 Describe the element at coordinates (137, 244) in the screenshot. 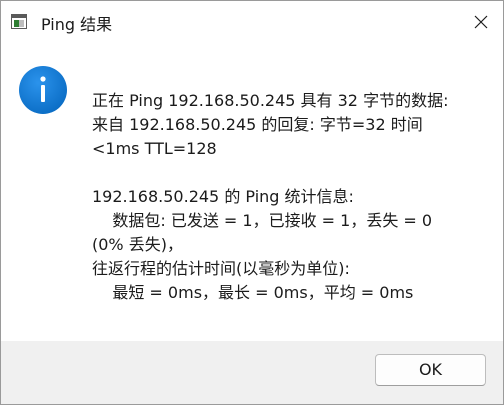

I see `message-line: (0% 丢失)，` at that location.